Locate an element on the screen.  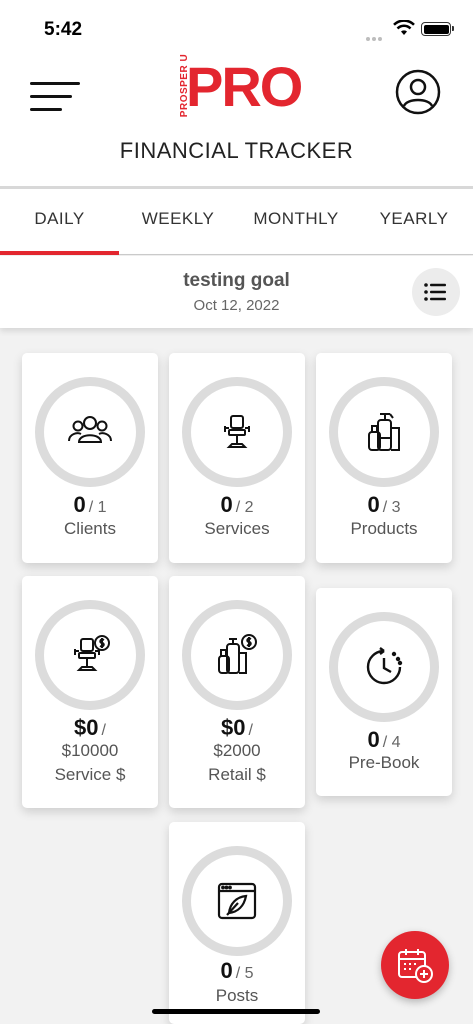
app-header: PROSPER U PRO FINANCIAL TRACKER is located at coordinates (236, 119).